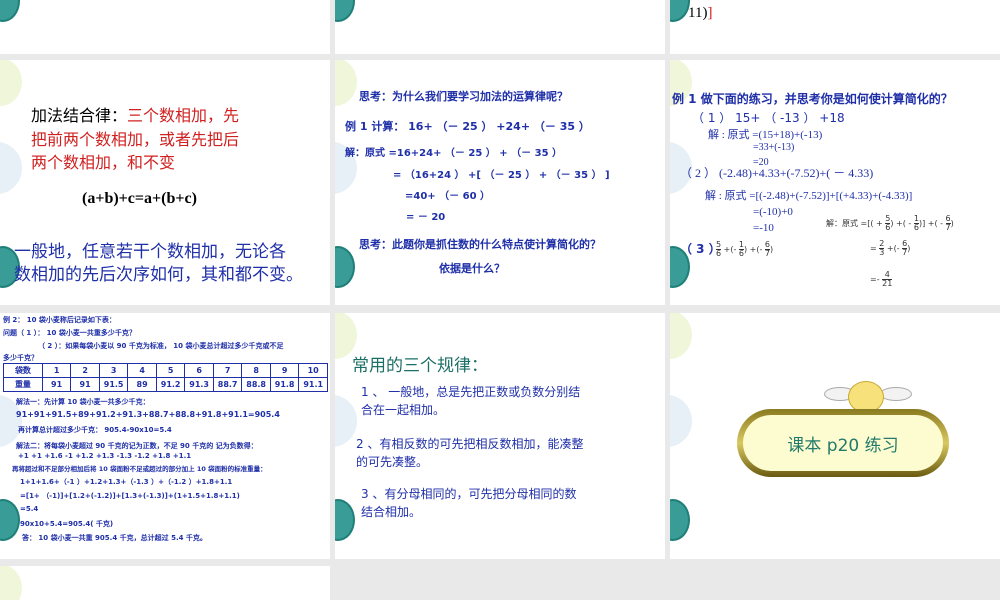 This screenshot has height=600, width=1000. Describe the element at coordinates (454, 153) in the screenshot. I see `solution-step: 解：原式 =16+24+ （－ 25 ） + （－ 35 ）` at that location.